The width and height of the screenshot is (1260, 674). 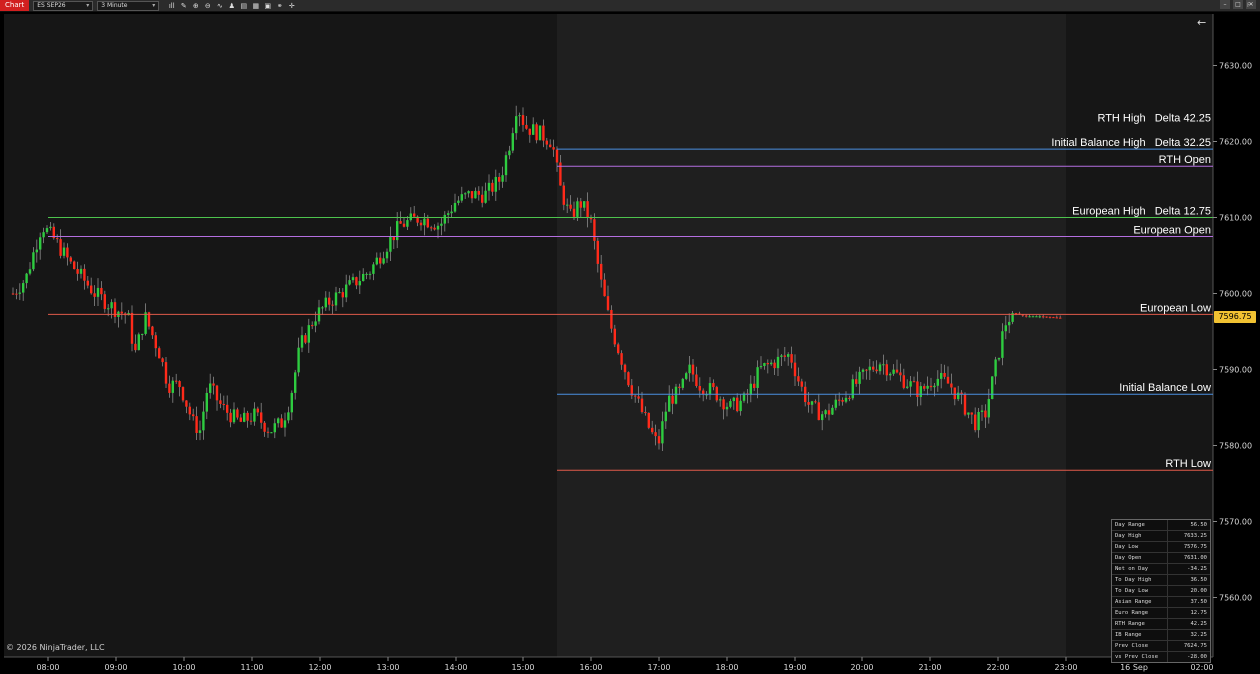 What do you see at coordinates (1140, 569) in the screenshot?
I see `stats-key: Net on Day` at bounding box center [1140, 569].